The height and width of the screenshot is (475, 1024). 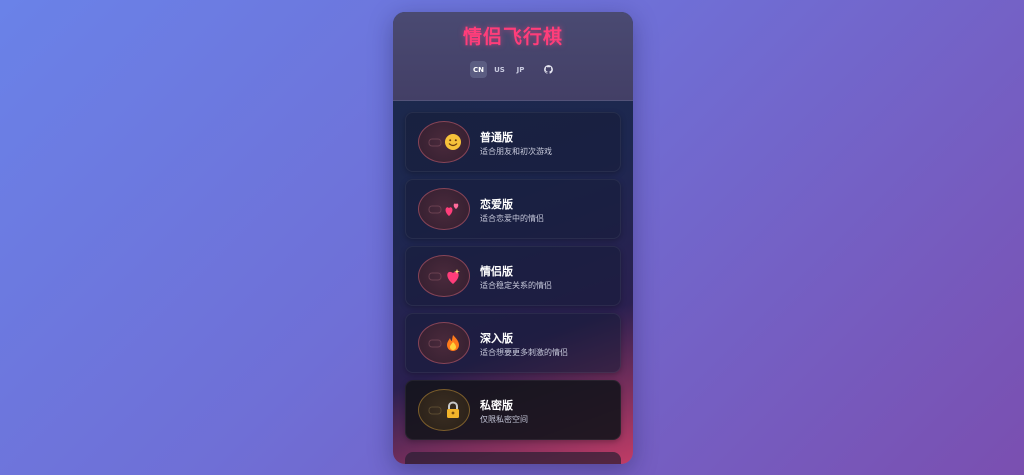 What do you see at coordinates (496, 204) in the screenshot?
I see `mode-title: 恋爱版` at bounding box center [496, 204].